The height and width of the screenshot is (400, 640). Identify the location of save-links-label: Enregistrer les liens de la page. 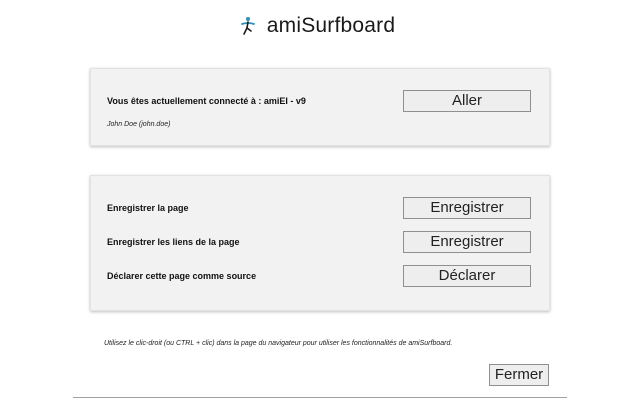
(173, 242).